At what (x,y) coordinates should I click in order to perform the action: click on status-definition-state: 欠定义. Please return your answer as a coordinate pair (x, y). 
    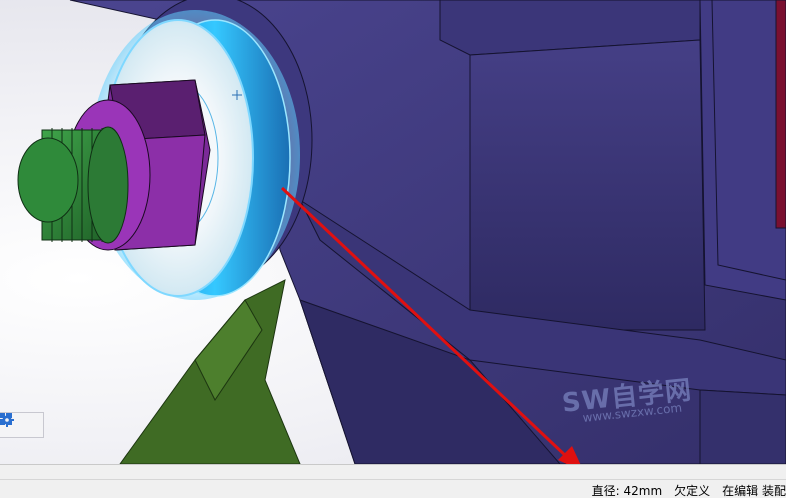
    Looking at the image, I should click on (692, 490).